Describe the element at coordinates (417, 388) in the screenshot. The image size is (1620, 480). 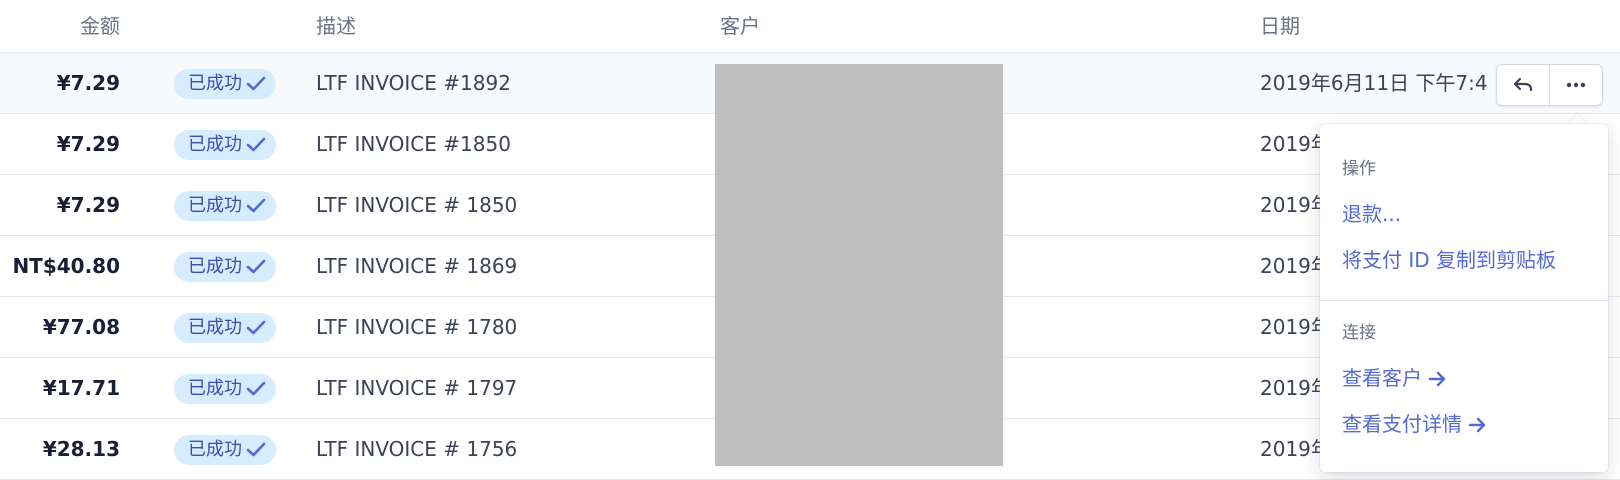
I see `description-cell: LTF INVOICE # 1797` at that location.